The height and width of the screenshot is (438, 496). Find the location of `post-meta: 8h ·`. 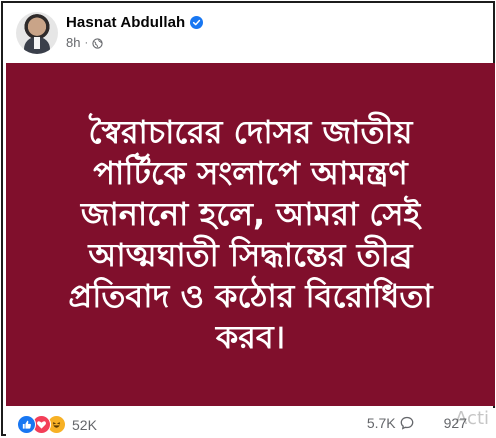

post-meta: 8h · is located at coordinates (84, 42).